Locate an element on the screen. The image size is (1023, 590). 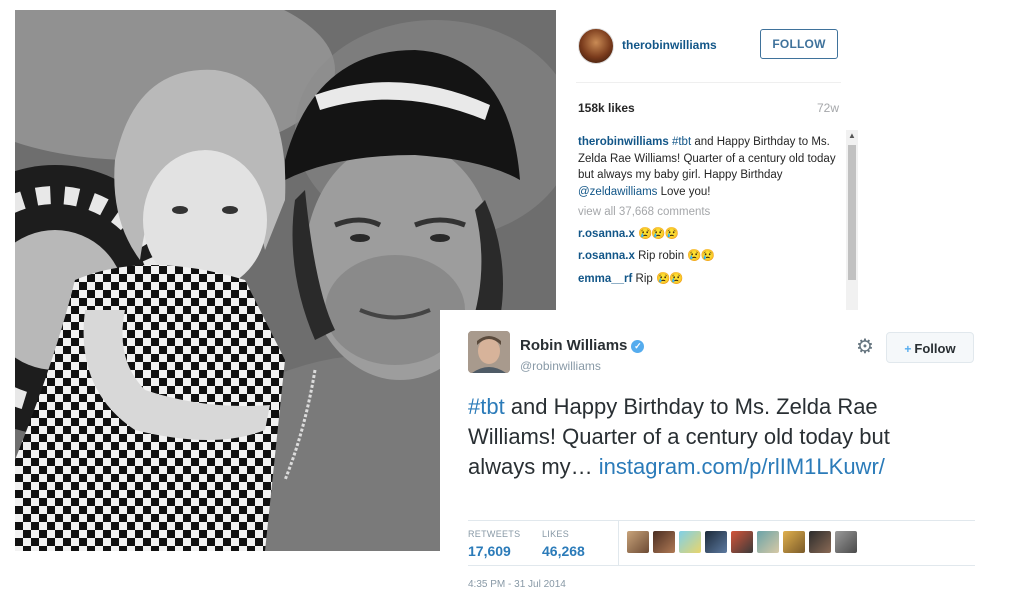
instagram-post-age: 72w is located at coordinates (828, 108).